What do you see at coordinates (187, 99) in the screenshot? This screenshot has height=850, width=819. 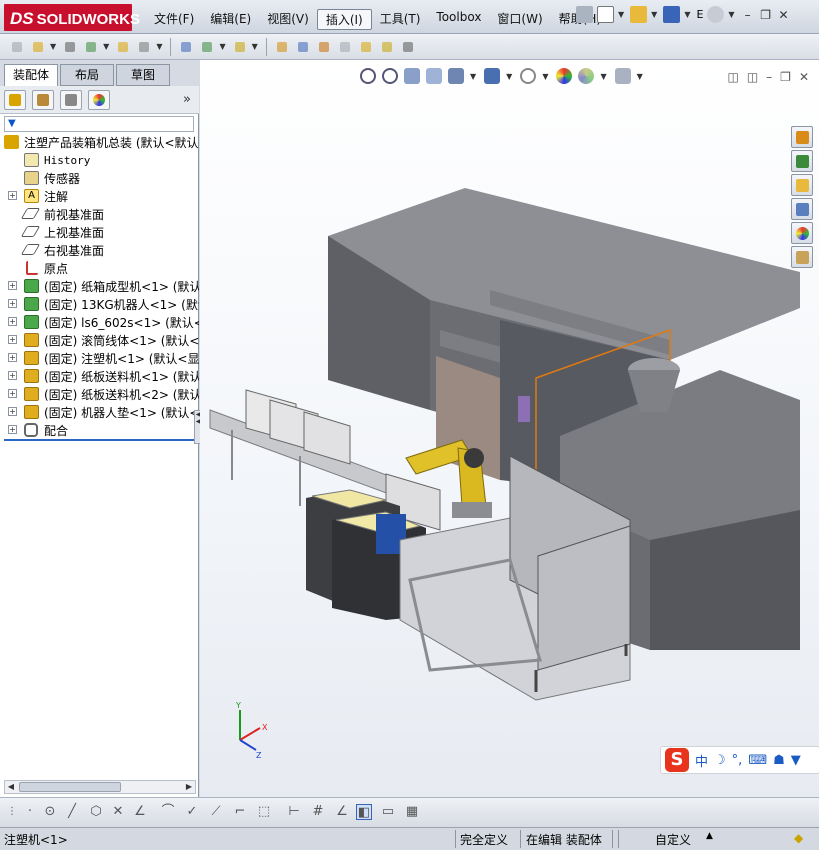 I see `double-chevron-right-icon: »` at bounding box center [187, 99].